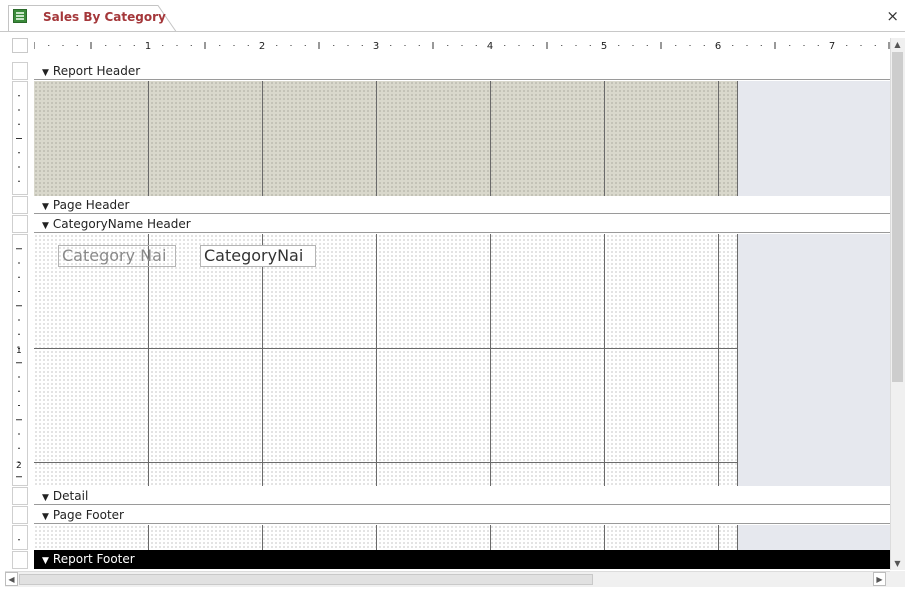  Describe the element at coordinates (879, 579) in the screenshot. I see `scroll-right-icon: ▶` at that location.